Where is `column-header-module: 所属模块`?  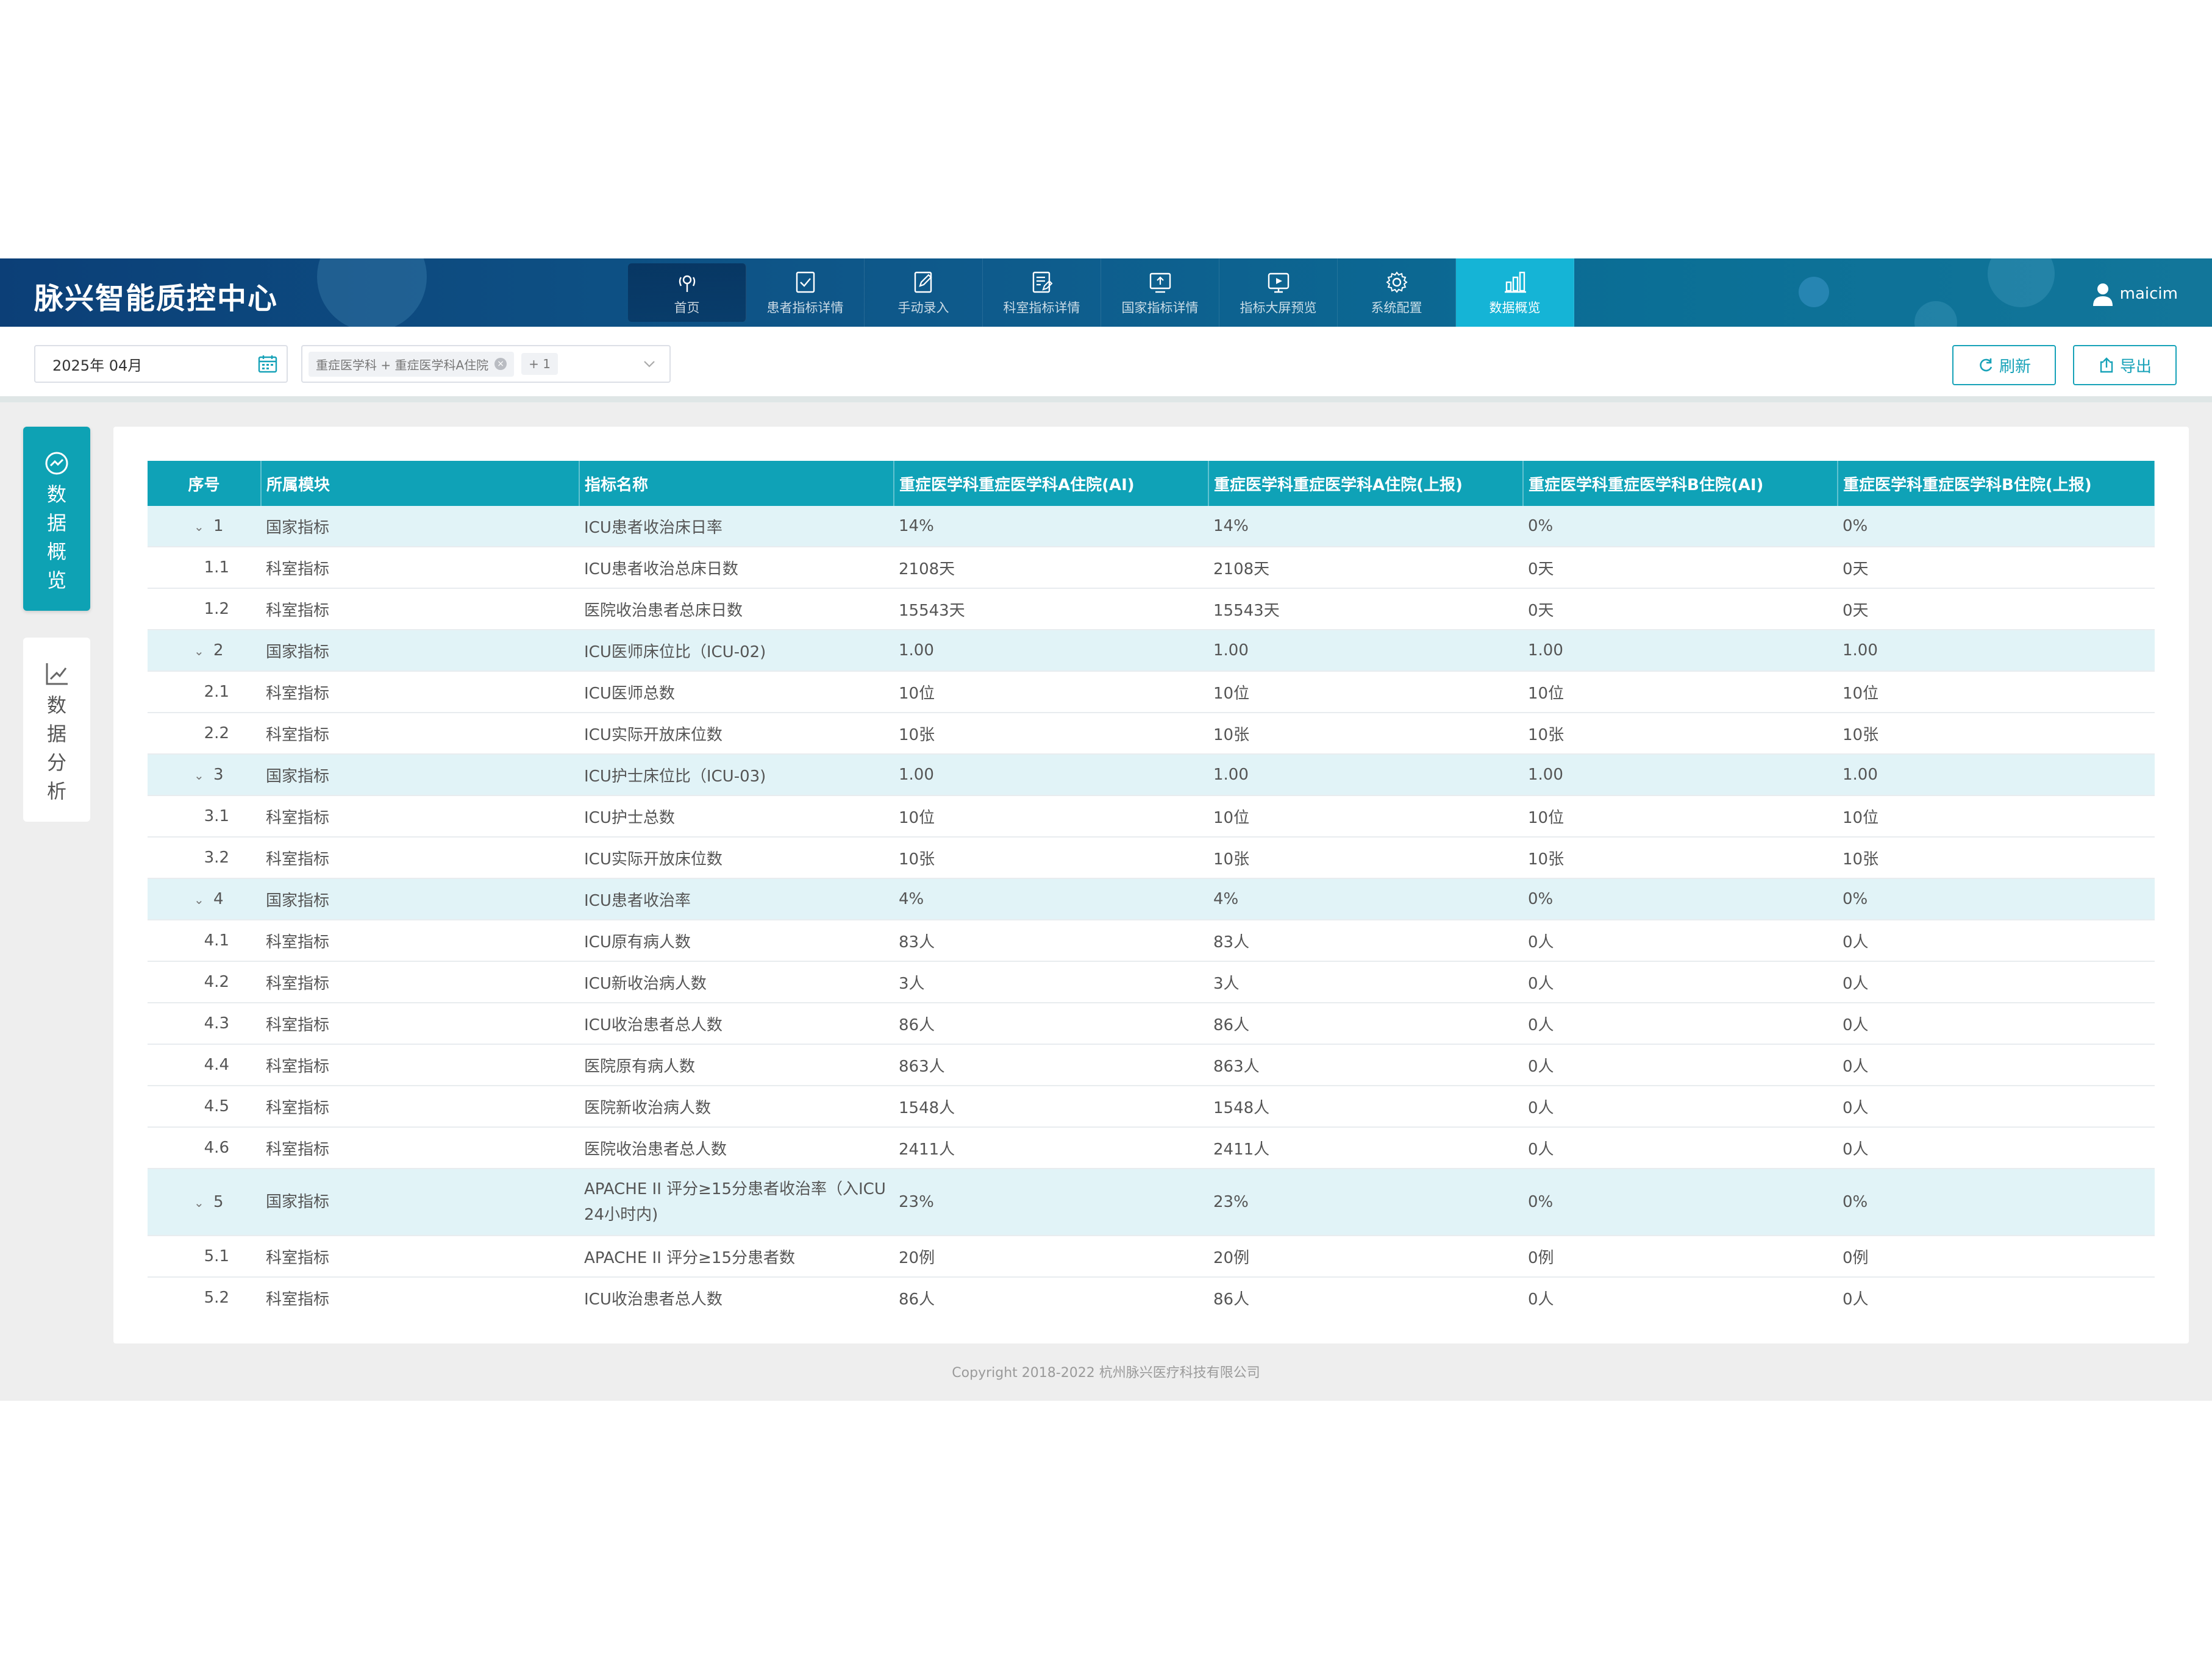
column-header-module: 所属模块 is located at coordinates (420, 484).